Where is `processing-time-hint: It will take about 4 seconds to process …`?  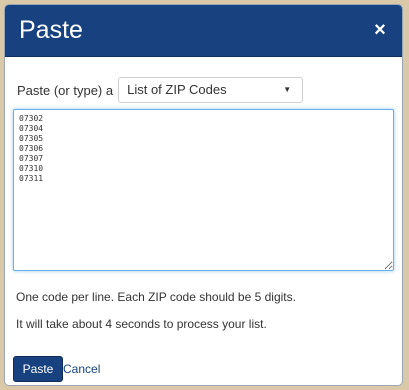
processing-time-hint: It will take about 4 seconds to process … is located at coordinates (141, 324).